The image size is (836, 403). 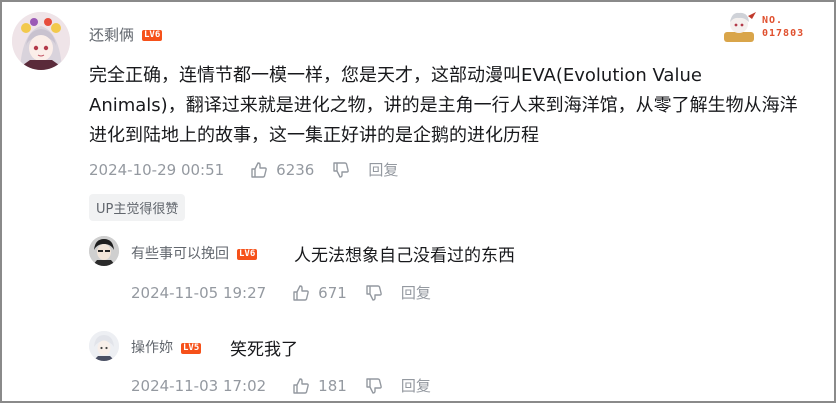 I want to click on fan-mascot-icon, so click(x=740, y=27).